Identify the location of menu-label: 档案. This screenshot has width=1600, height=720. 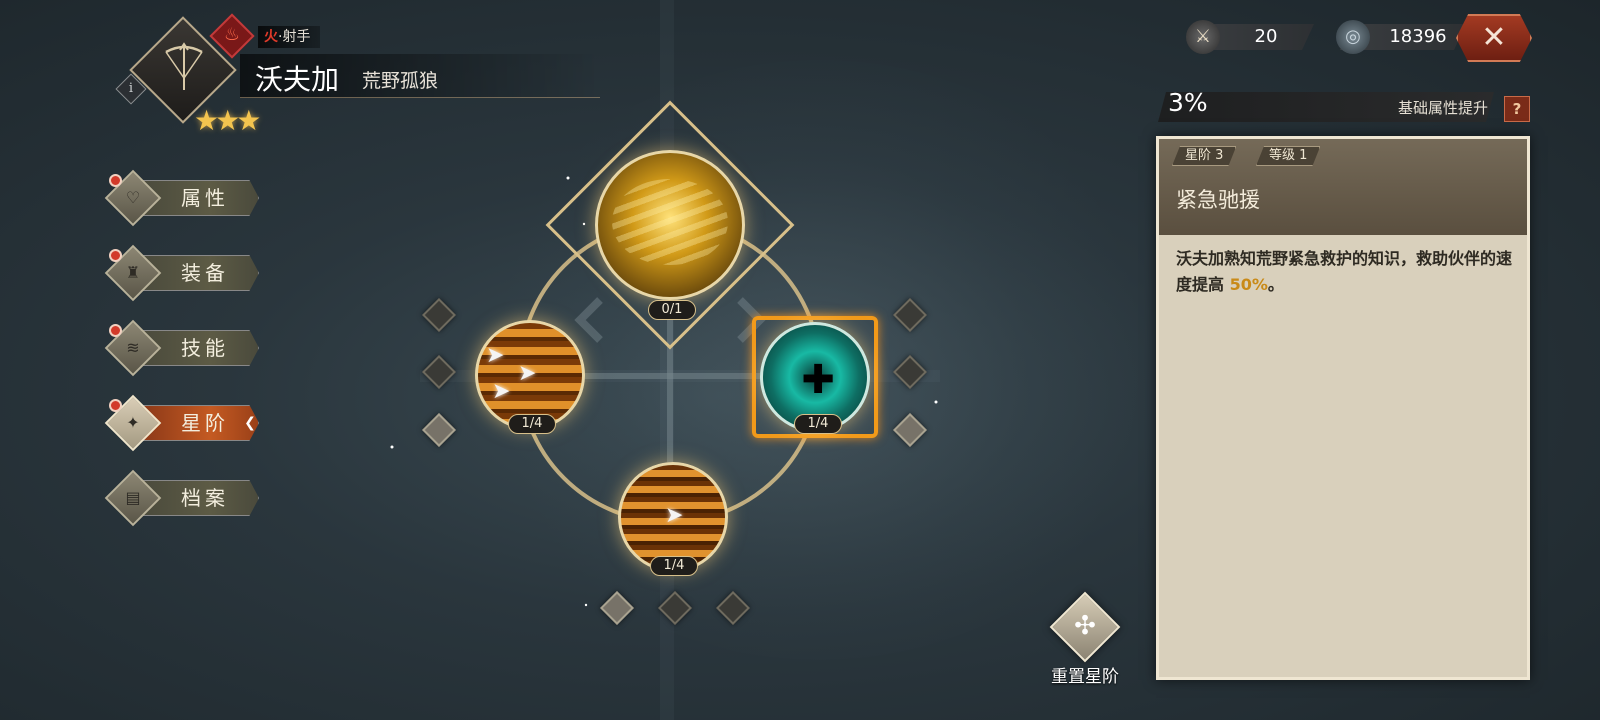
(205, 498).